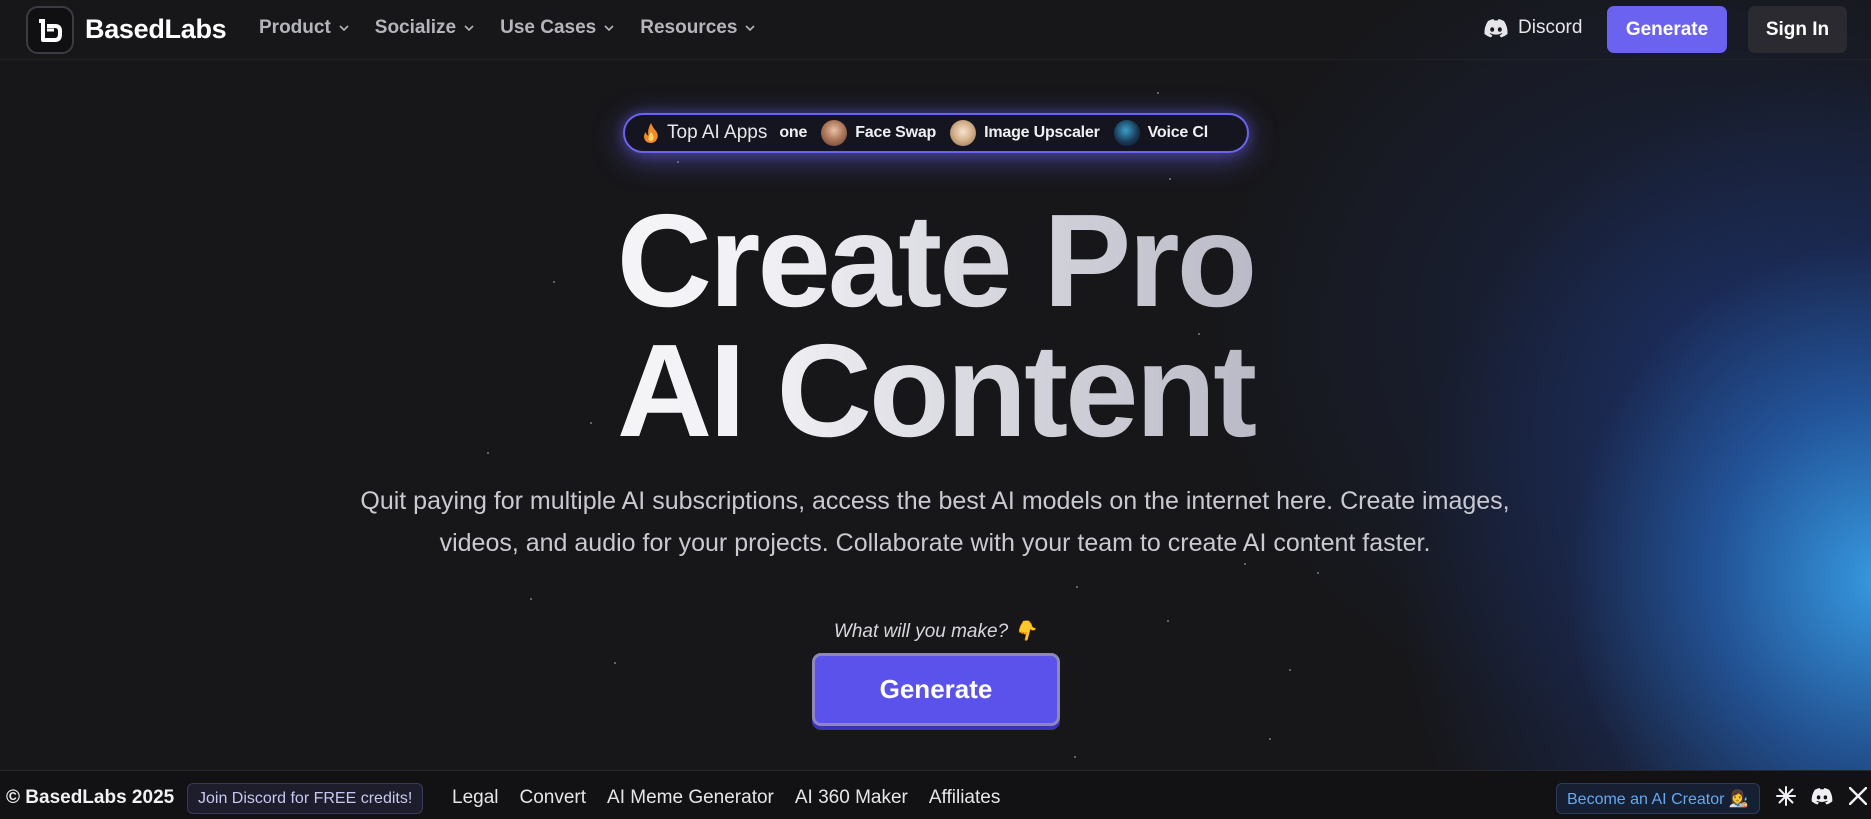  I want to click on brand-logo, so click(50, 30).